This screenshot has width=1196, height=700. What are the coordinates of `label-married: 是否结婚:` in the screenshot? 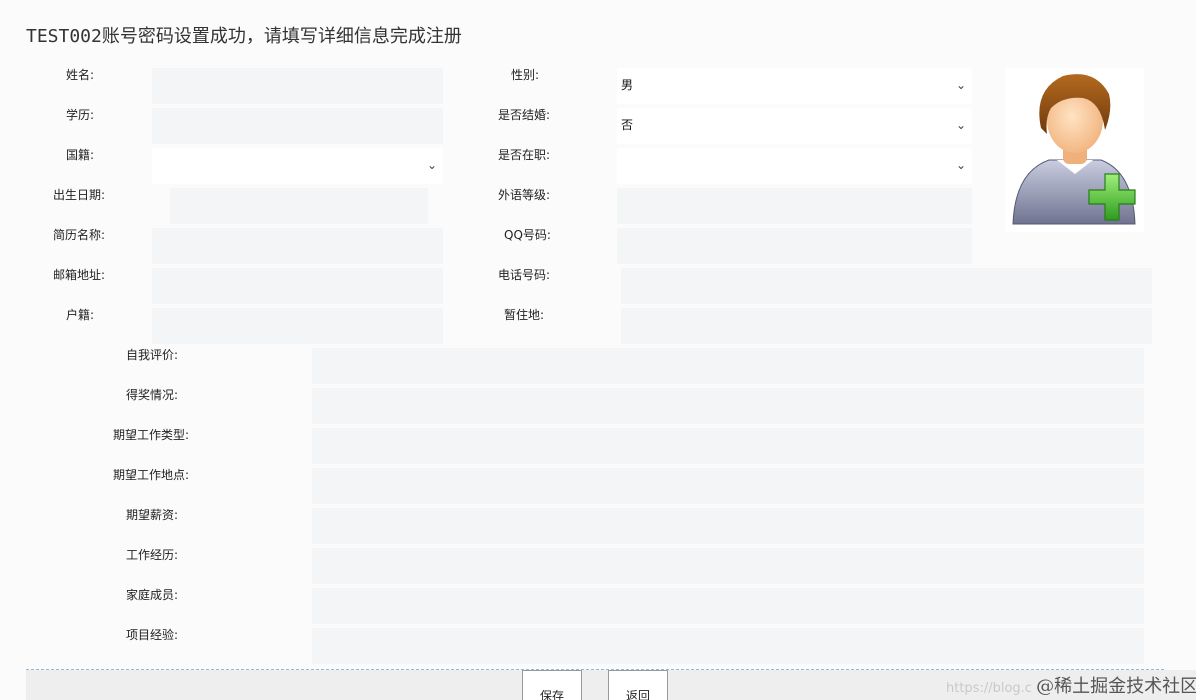 It's located at (524, 115).